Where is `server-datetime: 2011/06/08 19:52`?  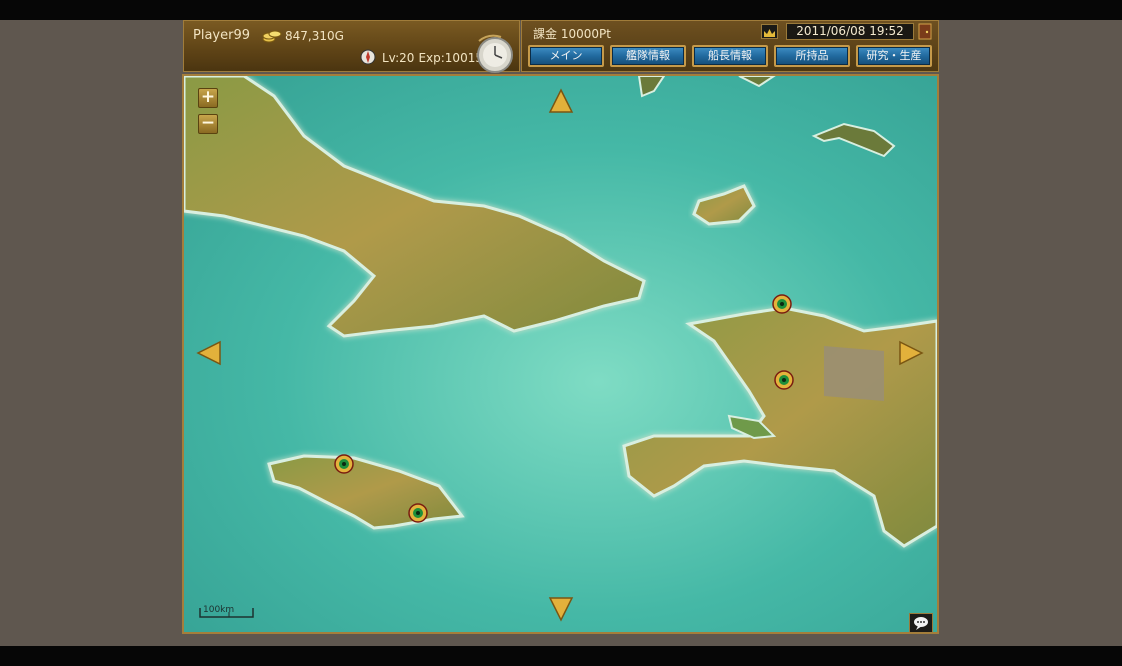 server-datetime: 2011/06/08 19:52 is located at coordinates (850, 31).